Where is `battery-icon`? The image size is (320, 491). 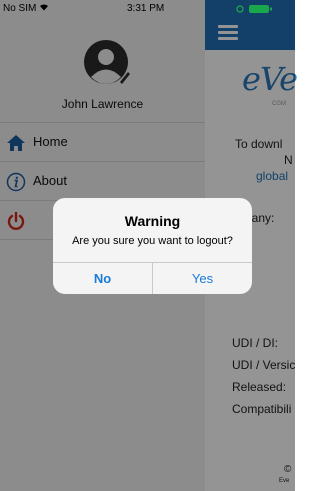 battery-icon is located at coordinates (254, 9).